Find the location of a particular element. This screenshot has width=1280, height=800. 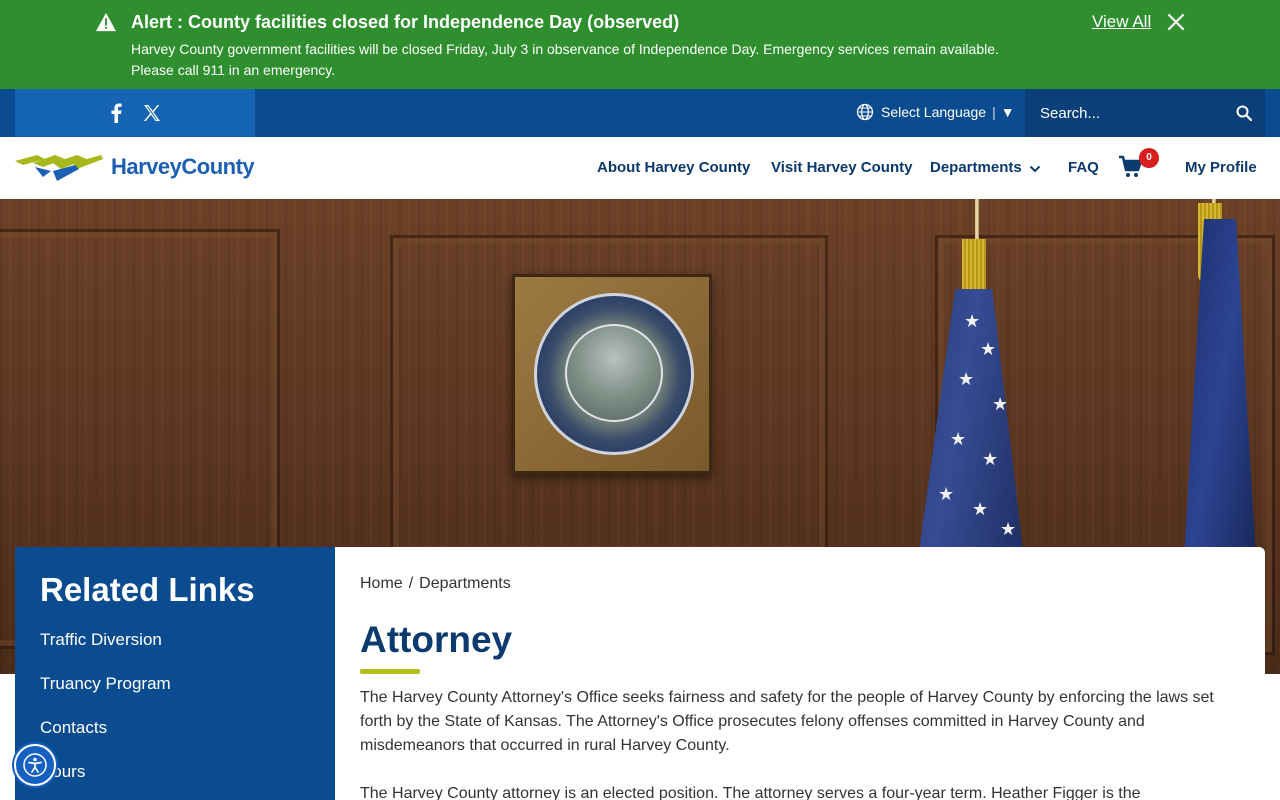

language-selector: Select Language | ▼ is located at coordinates (935, 112).